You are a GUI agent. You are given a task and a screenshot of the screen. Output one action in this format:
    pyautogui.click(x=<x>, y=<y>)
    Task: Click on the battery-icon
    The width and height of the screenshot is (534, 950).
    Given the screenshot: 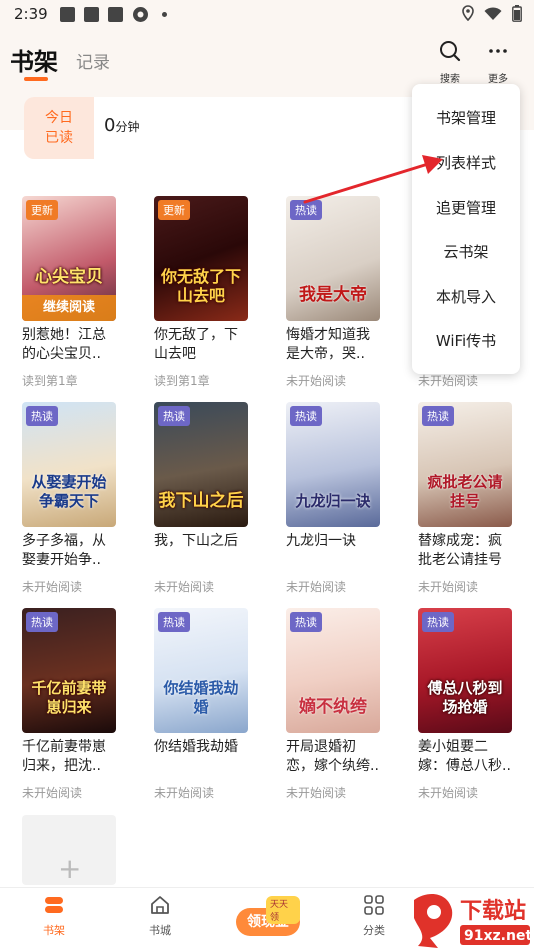 What is the action you would take?
    pyautogui.click(x=517, y=15)
    